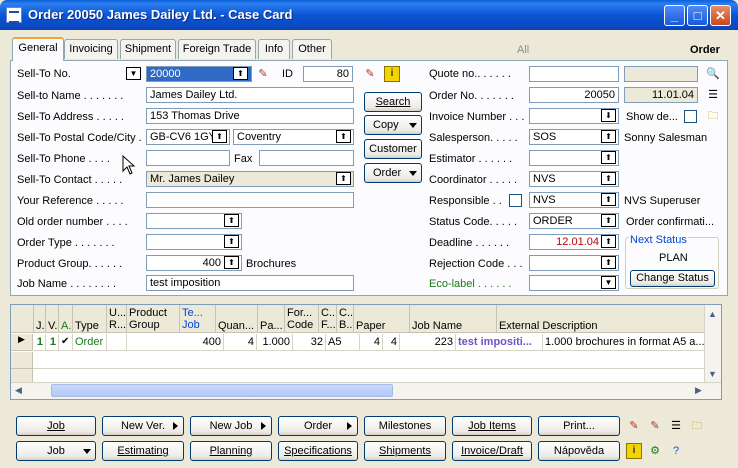 The width and height of the screenshot is (738, 468). I want to click on scroll-down-icon: ▼, so click(712, 374).